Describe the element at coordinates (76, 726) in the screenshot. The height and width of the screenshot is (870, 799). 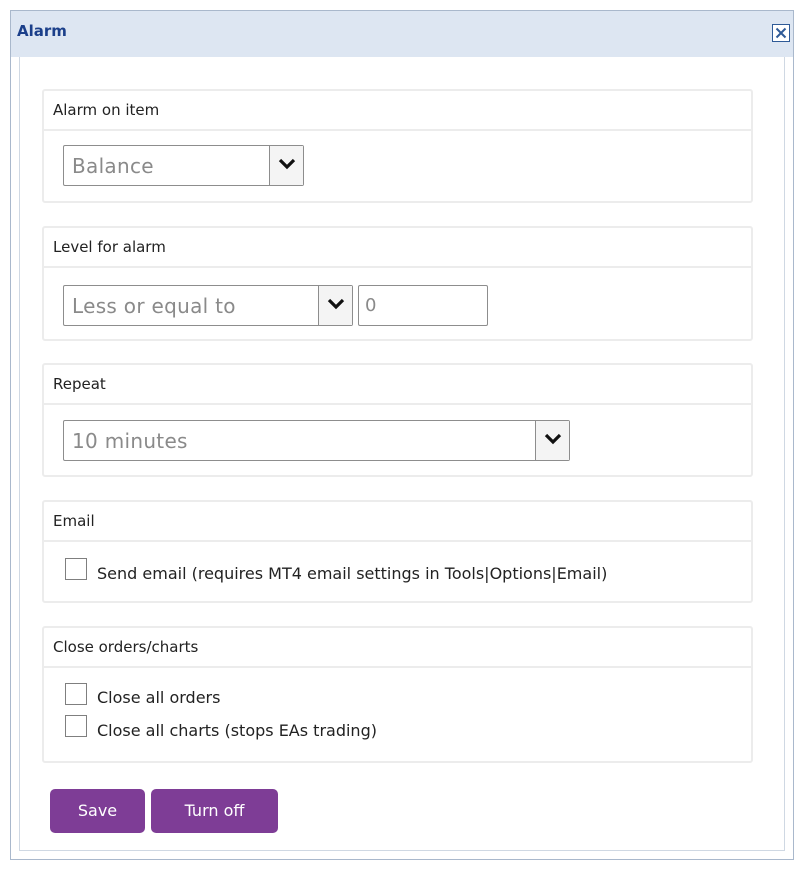
I see `close-all-charts-checkbox` at that location.